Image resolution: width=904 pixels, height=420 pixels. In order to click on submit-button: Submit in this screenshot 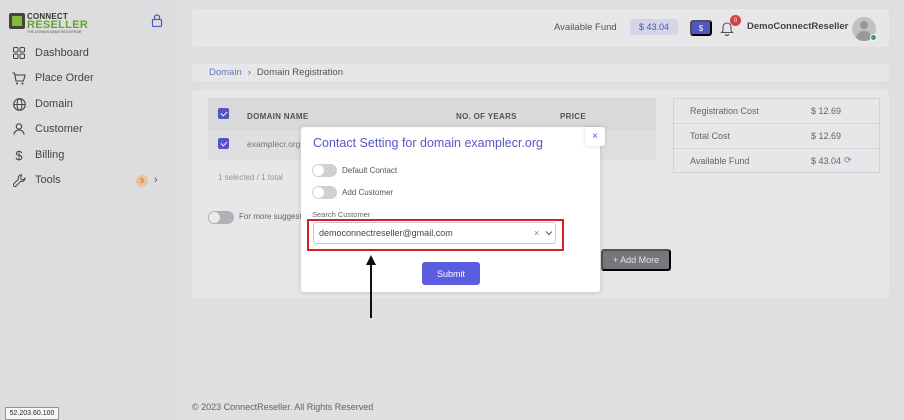, I will do `click(451, 273)`.